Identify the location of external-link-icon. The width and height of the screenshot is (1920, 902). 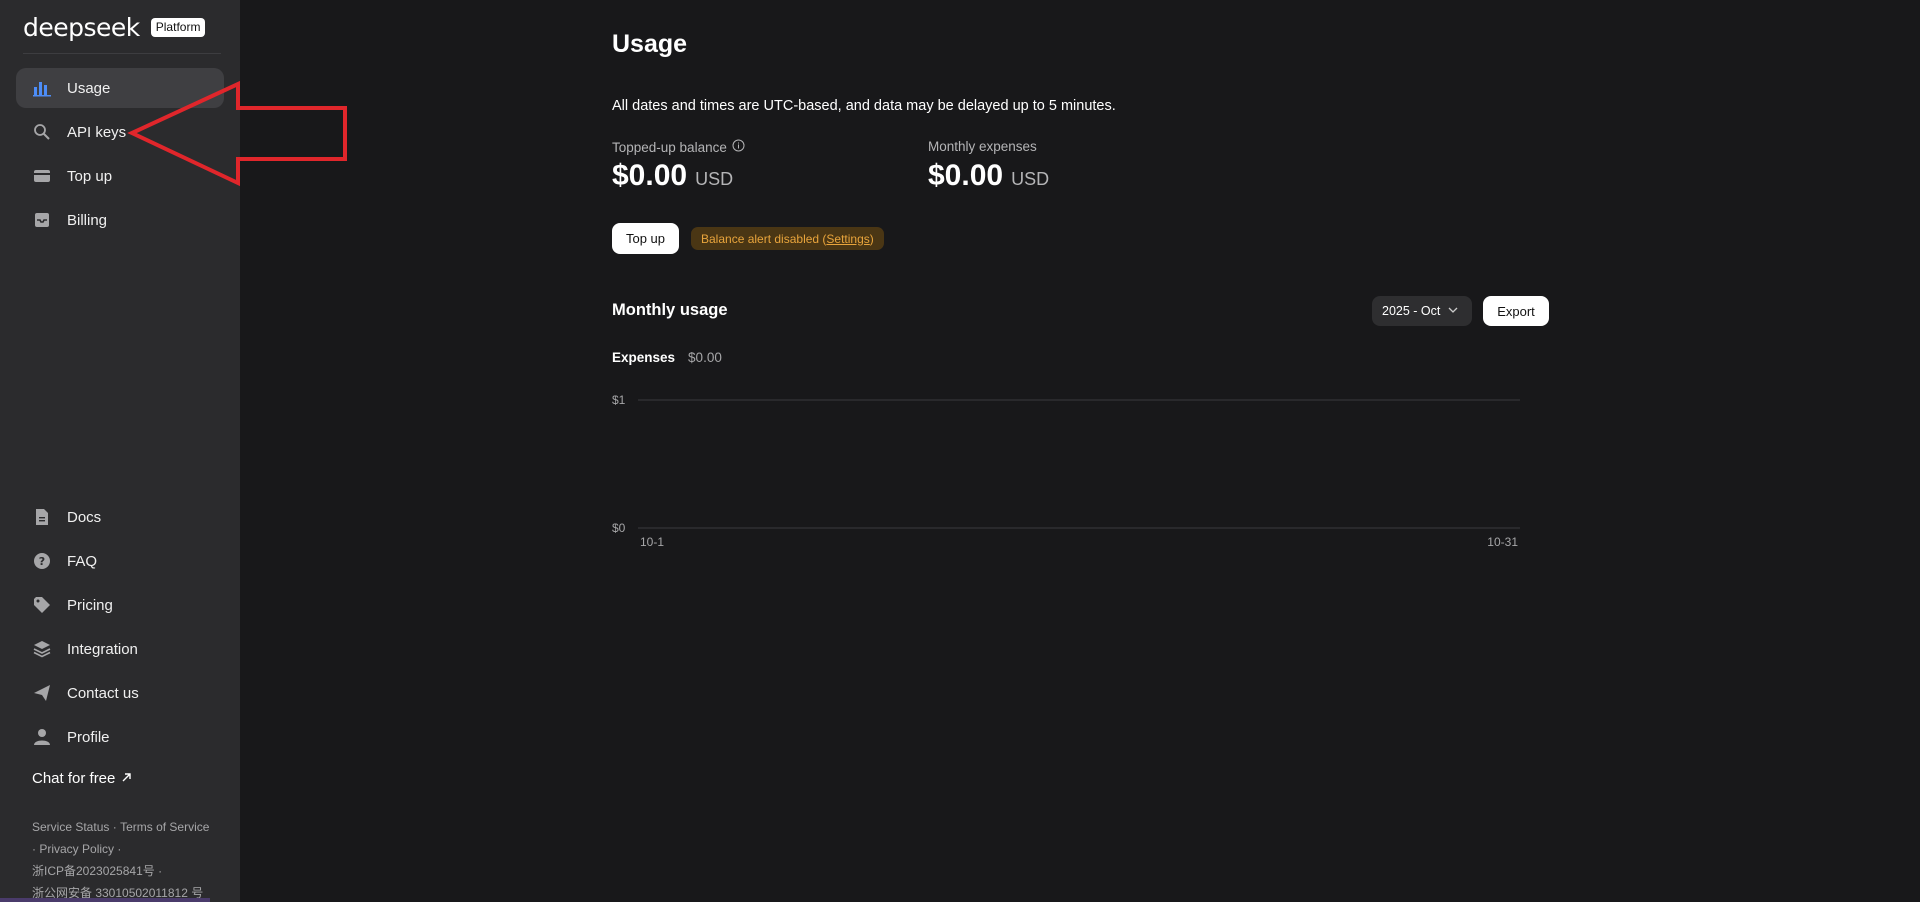
(126, 778).